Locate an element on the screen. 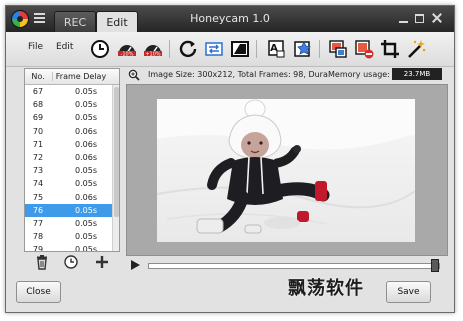  tab-rec: REC is located at coordinates (75, 22).